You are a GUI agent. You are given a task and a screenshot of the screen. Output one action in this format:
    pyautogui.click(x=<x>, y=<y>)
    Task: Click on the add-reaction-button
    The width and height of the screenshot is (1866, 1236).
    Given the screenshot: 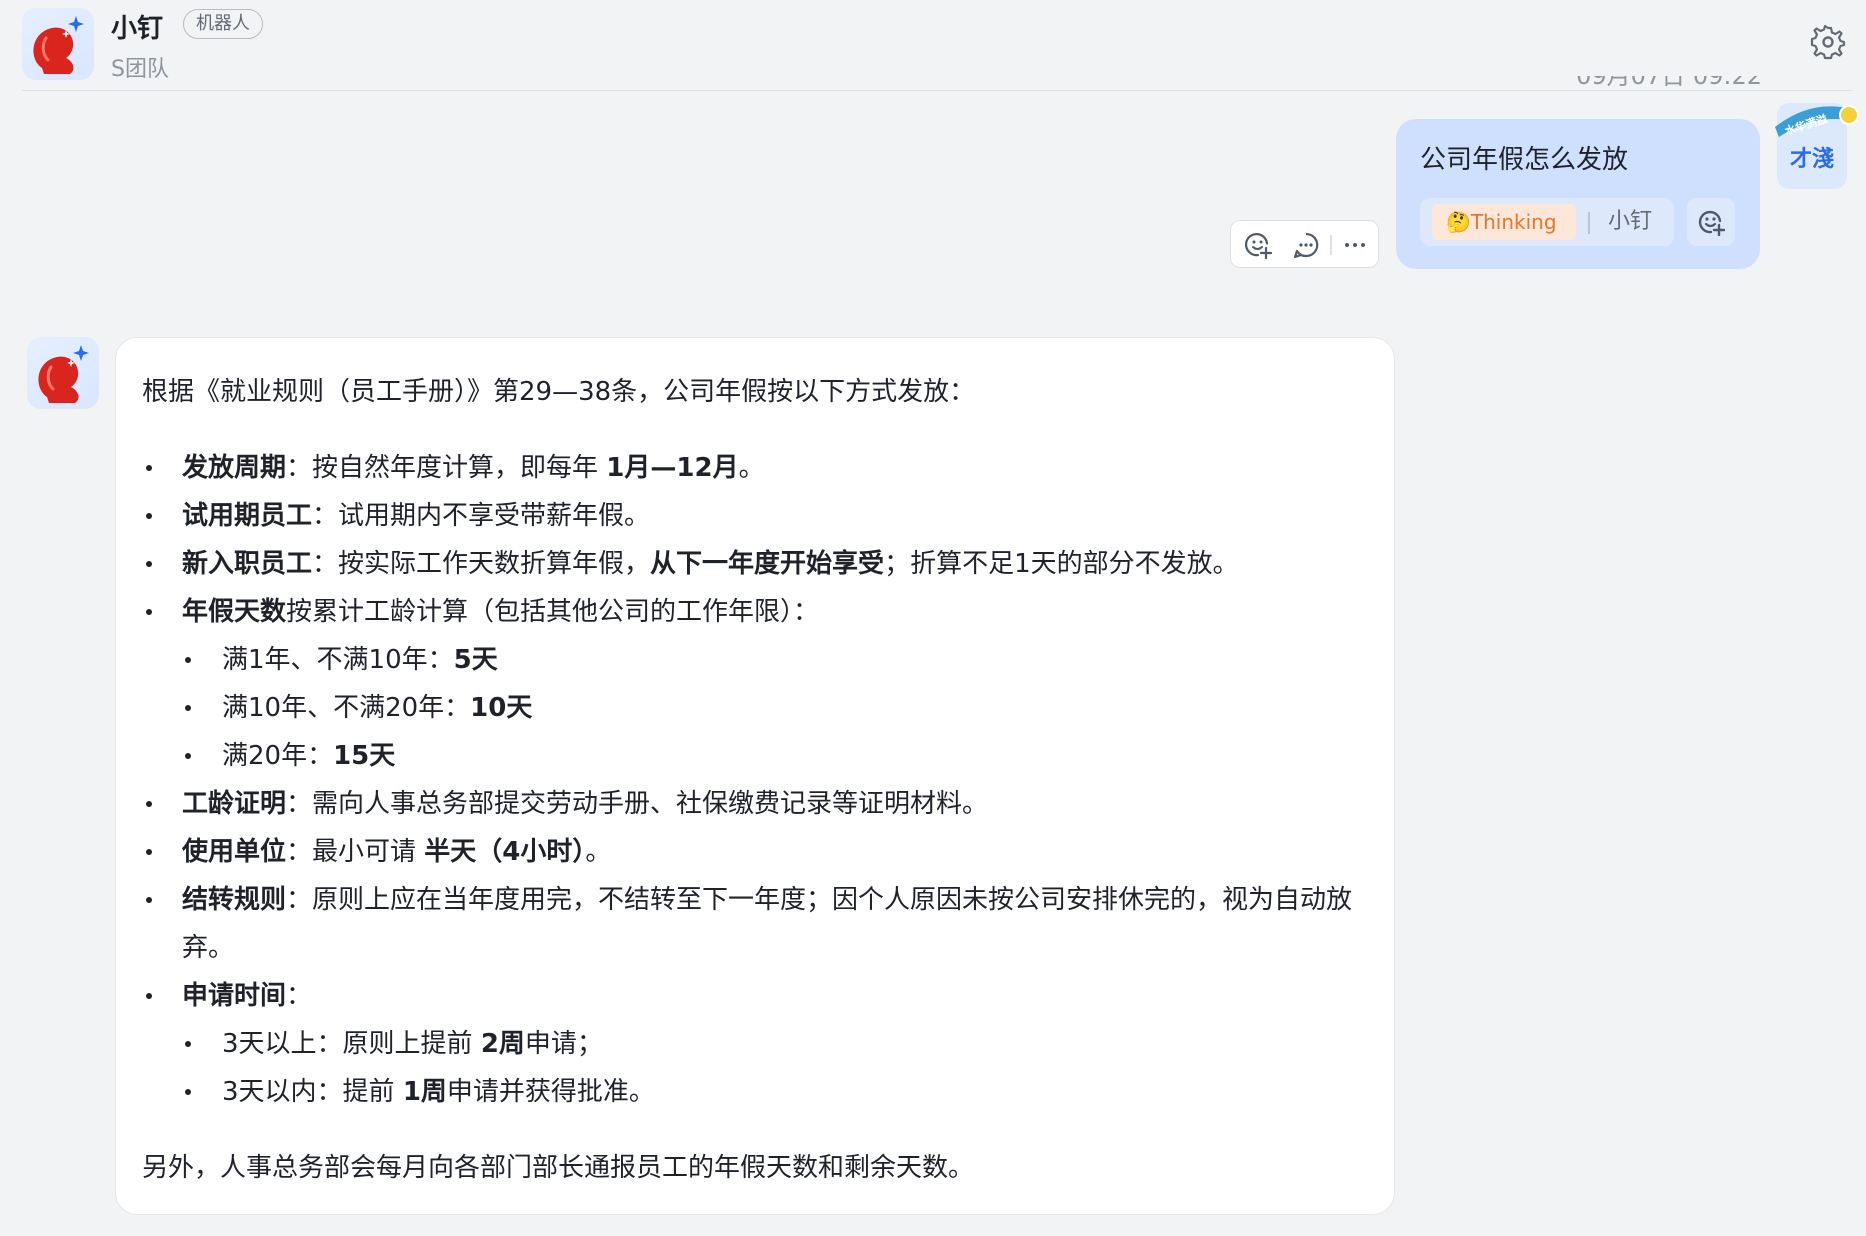 What is the action you would take?
    pyautogui.click(x=1711, y=222)
    